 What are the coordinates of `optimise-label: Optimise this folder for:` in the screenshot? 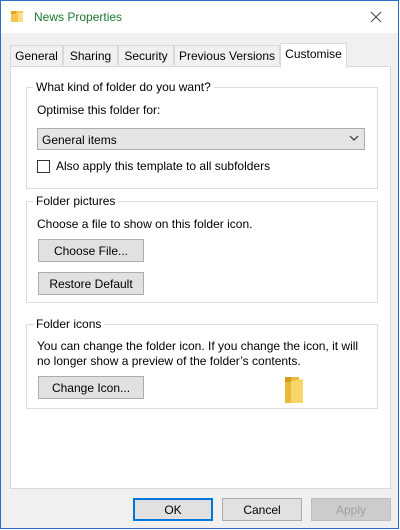 It's located at (99, 110).